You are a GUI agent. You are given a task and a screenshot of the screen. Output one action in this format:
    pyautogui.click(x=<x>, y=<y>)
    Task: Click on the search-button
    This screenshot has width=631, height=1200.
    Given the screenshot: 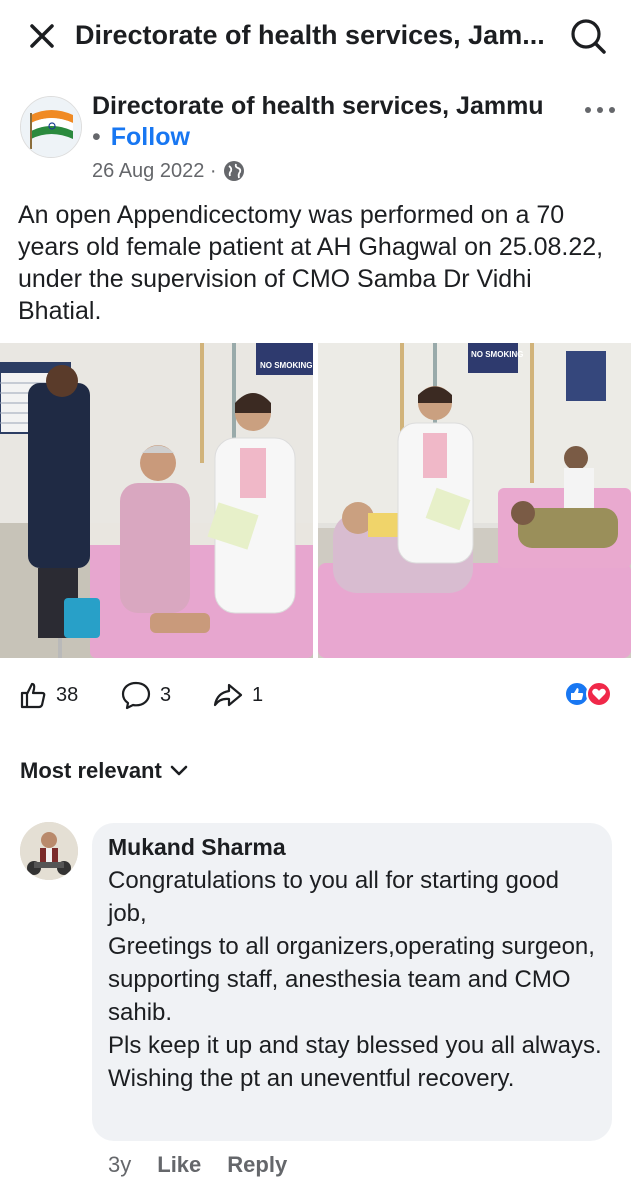 What is the action you would take?
    pyautogui.click(x=588, y=36)
    